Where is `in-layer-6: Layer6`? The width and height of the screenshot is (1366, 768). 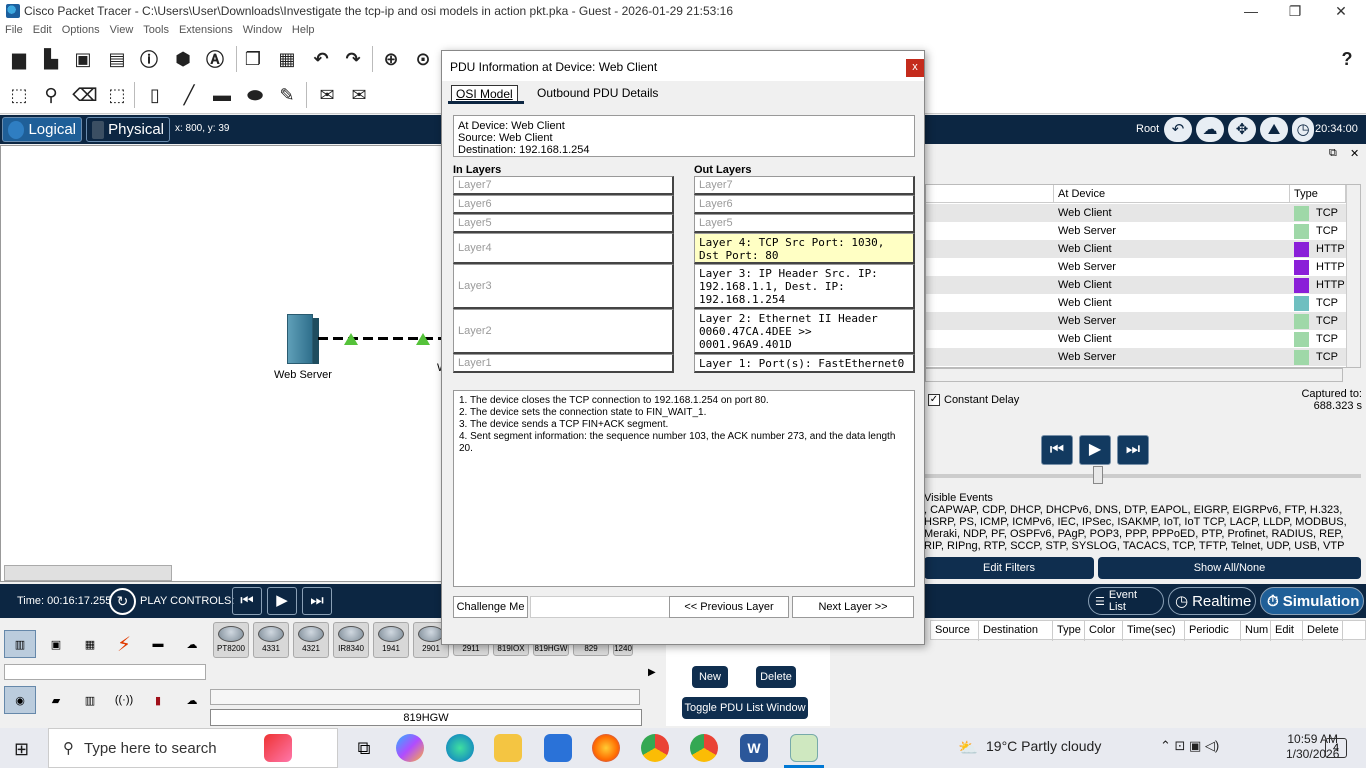
in-layer-6: Layer6 is located at coordinates (563, 204).